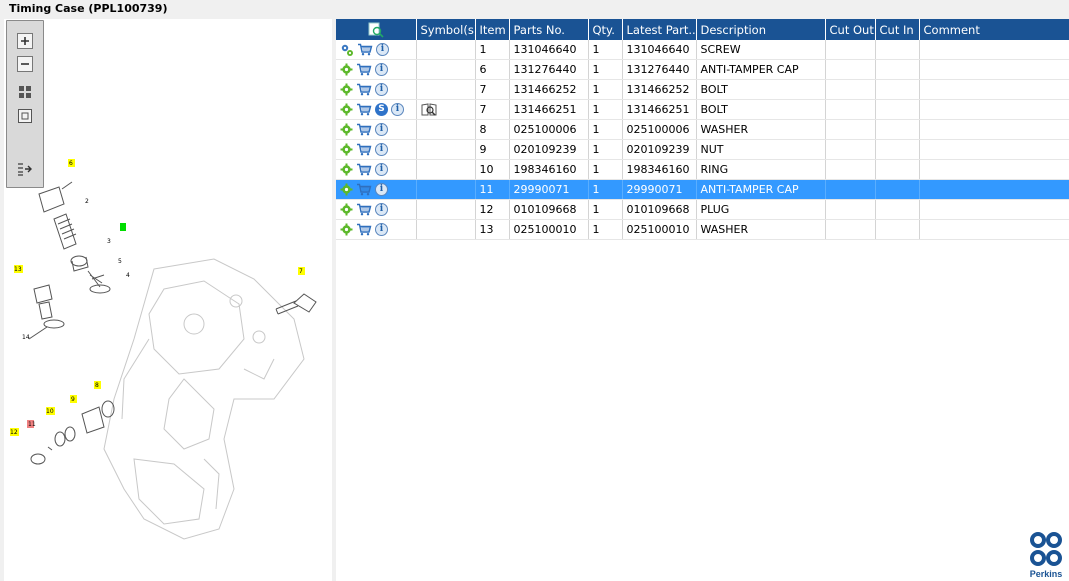 The height and width of the screenshot is (581, 1069). I want to click on zoom-in-button, so click(25, 41).